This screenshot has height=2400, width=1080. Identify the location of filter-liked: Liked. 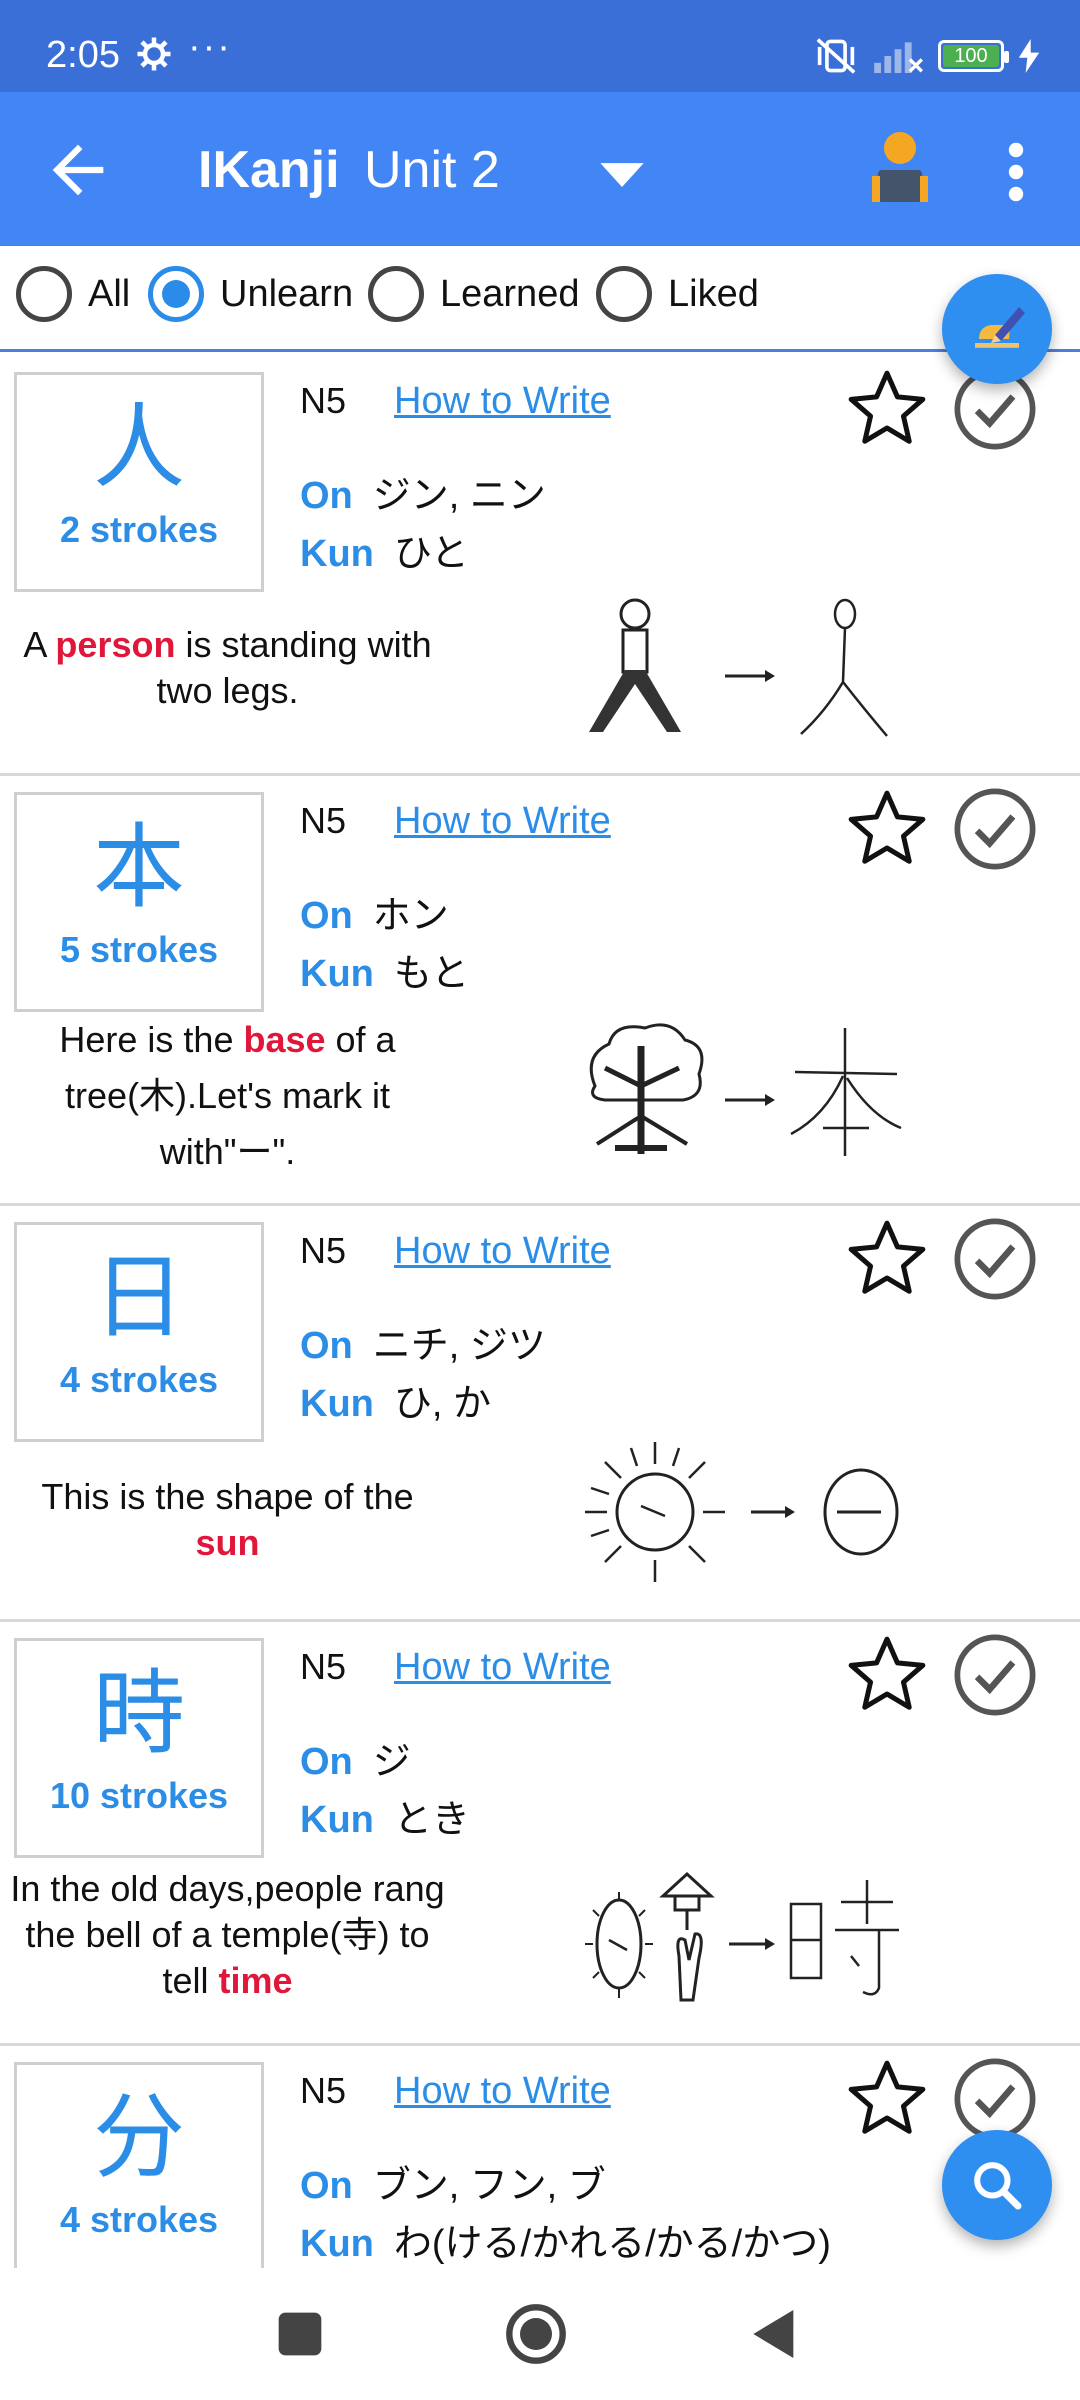
(677, 294).